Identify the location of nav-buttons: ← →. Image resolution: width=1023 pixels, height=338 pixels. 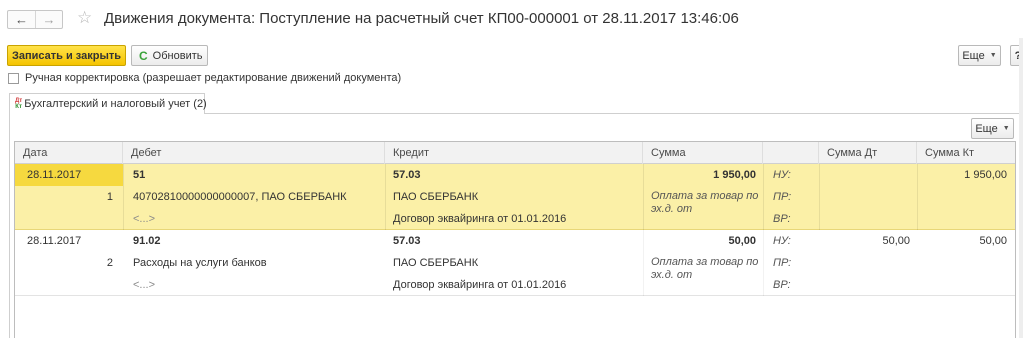
(35, 19).